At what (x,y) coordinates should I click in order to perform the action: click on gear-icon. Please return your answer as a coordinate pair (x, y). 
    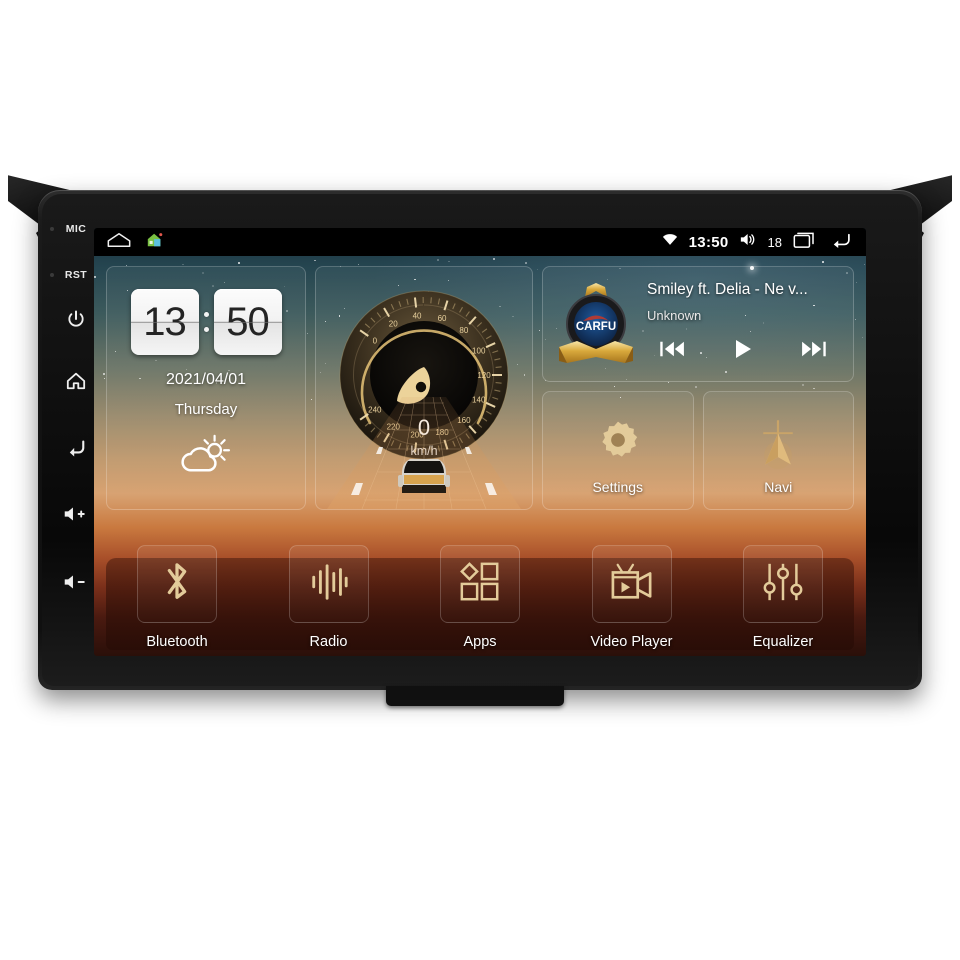
    Looking at the image, I should click on (618, 442).